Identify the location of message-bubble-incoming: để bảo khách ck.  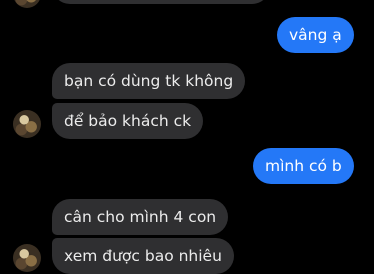
(128, 121).